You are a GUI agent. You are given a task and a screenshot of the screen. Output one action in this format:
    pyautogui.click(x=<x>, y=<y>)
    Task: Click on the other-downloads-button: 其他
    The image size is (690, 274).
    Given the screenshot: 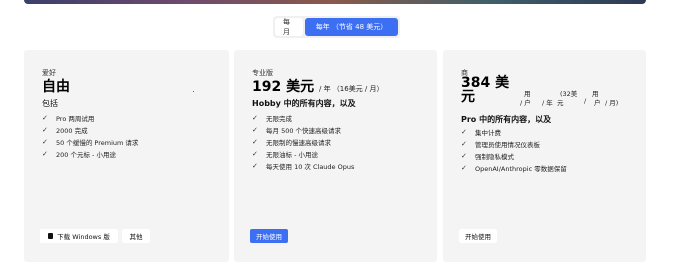 What is the action you would take?
    pyautogui.click(x=136, y=236)
    